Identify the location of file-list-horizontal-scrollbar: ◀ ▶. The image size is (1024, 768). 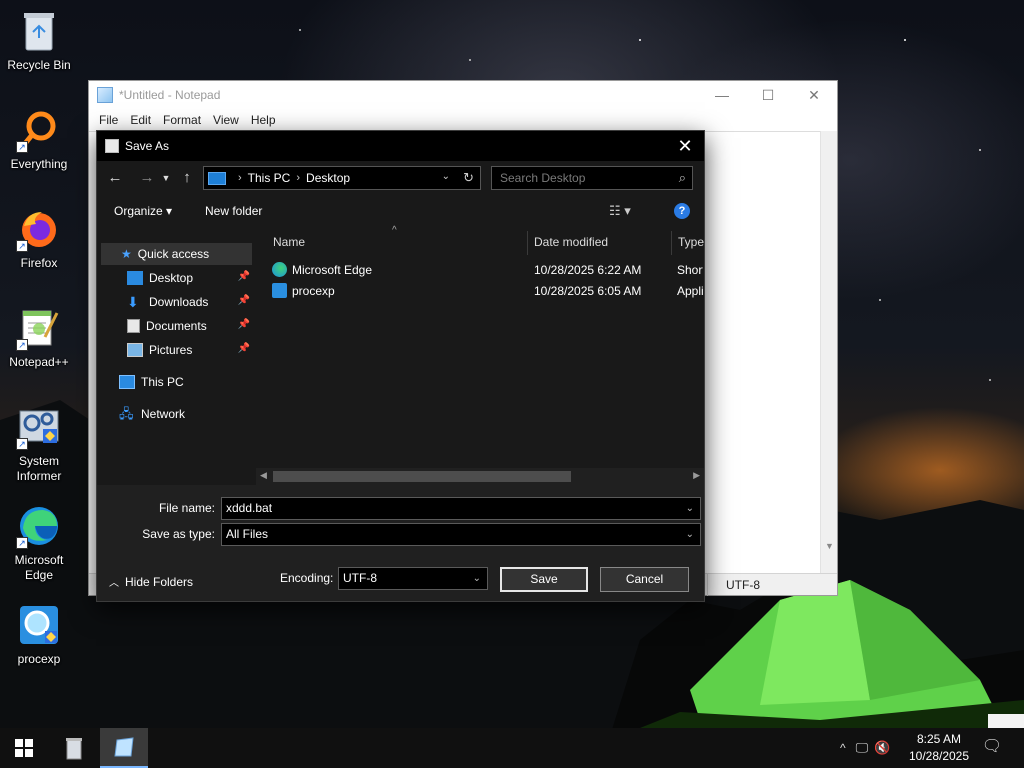
(480, 476).